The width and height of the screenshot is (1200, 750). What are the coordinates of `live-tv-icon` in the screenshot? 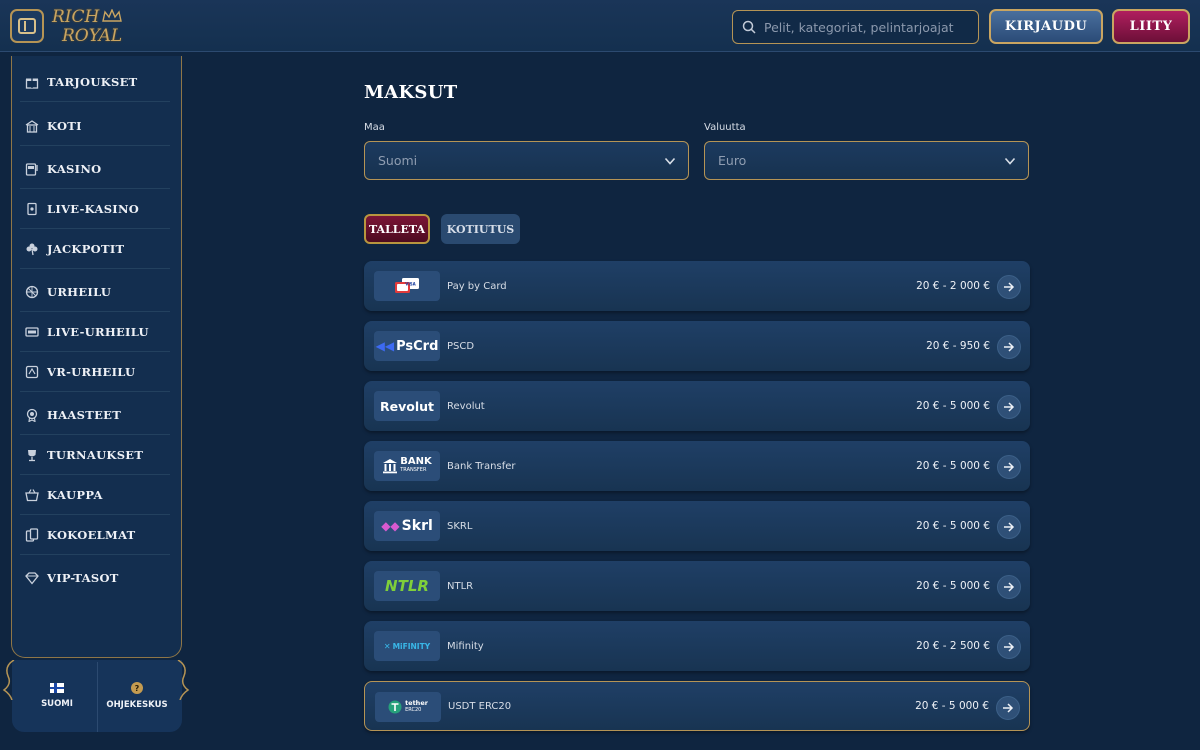 It's located at (32, 331).